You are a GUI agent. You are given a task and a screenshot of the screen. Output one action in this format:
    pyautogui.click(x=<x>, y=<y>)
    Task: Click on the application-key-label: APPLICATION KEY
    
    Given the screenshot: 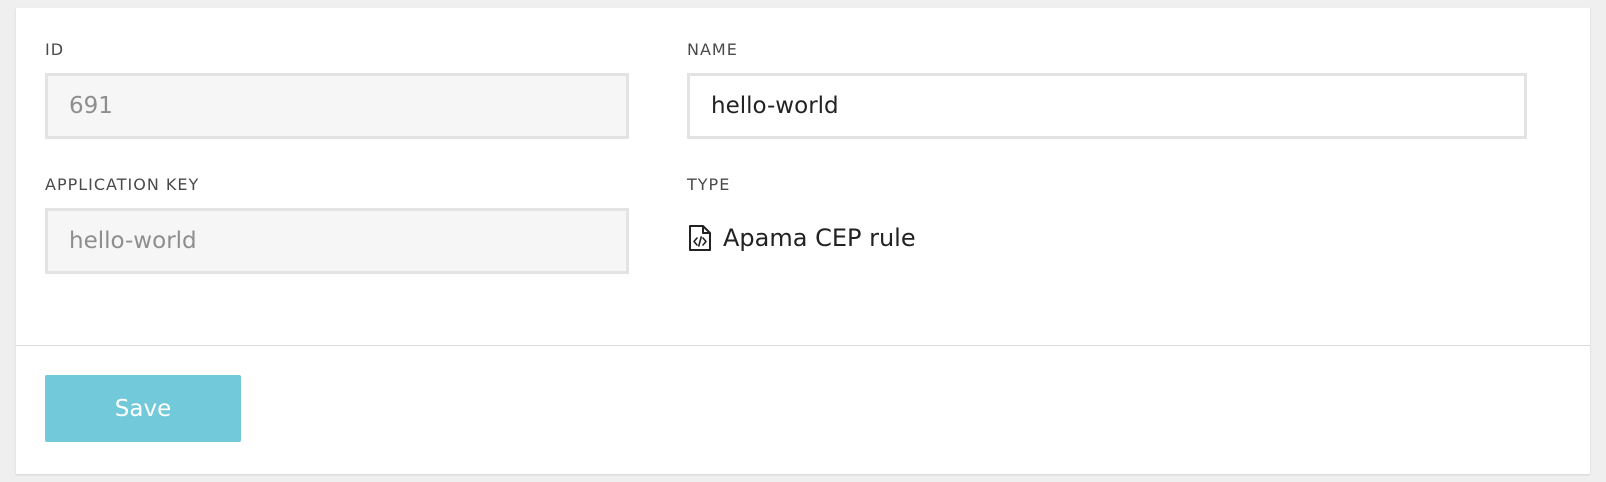 What is the action you would take?
    pyautogui.click(x=122, y=184)
    